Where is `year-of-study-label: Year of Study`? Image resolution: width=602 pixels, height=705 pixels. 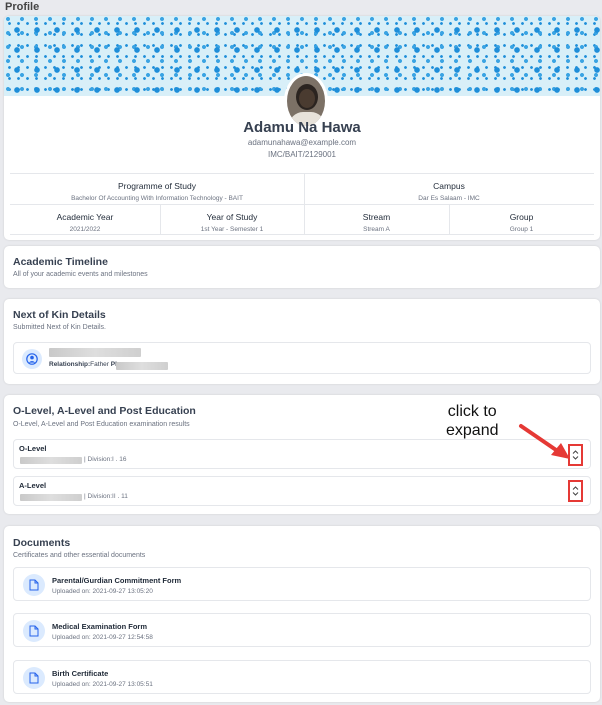 year-of-study-label: Year of Study is located at coordinates (232, 217).